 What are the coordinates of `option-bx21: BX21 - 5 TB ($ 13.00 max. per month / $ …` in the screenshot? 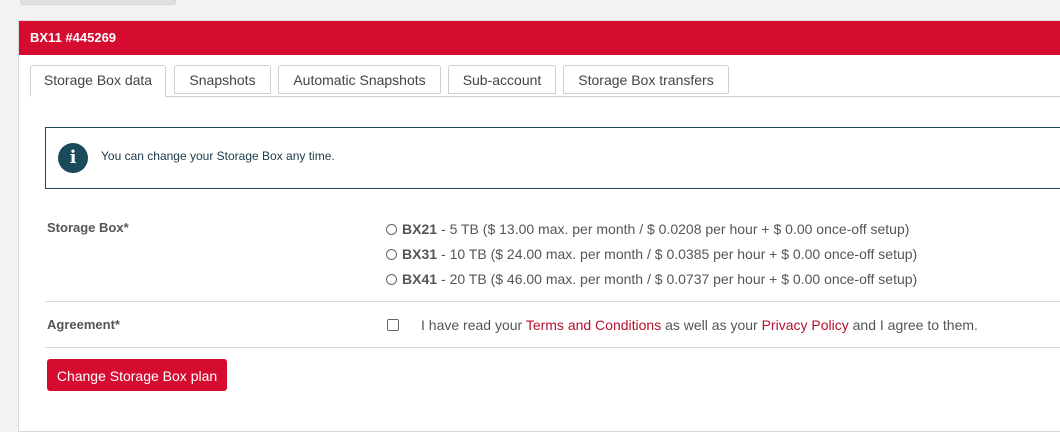 It's located at (647, 229).